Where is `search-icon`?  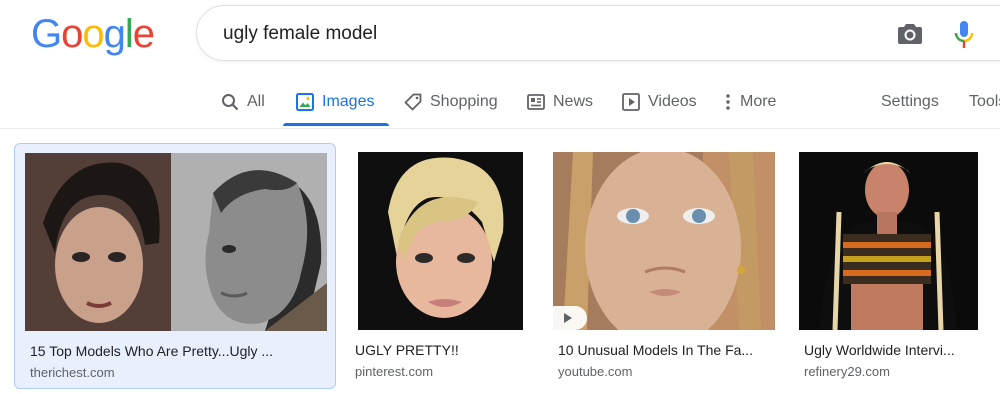
search-icon is located at coordinates (230, 102).